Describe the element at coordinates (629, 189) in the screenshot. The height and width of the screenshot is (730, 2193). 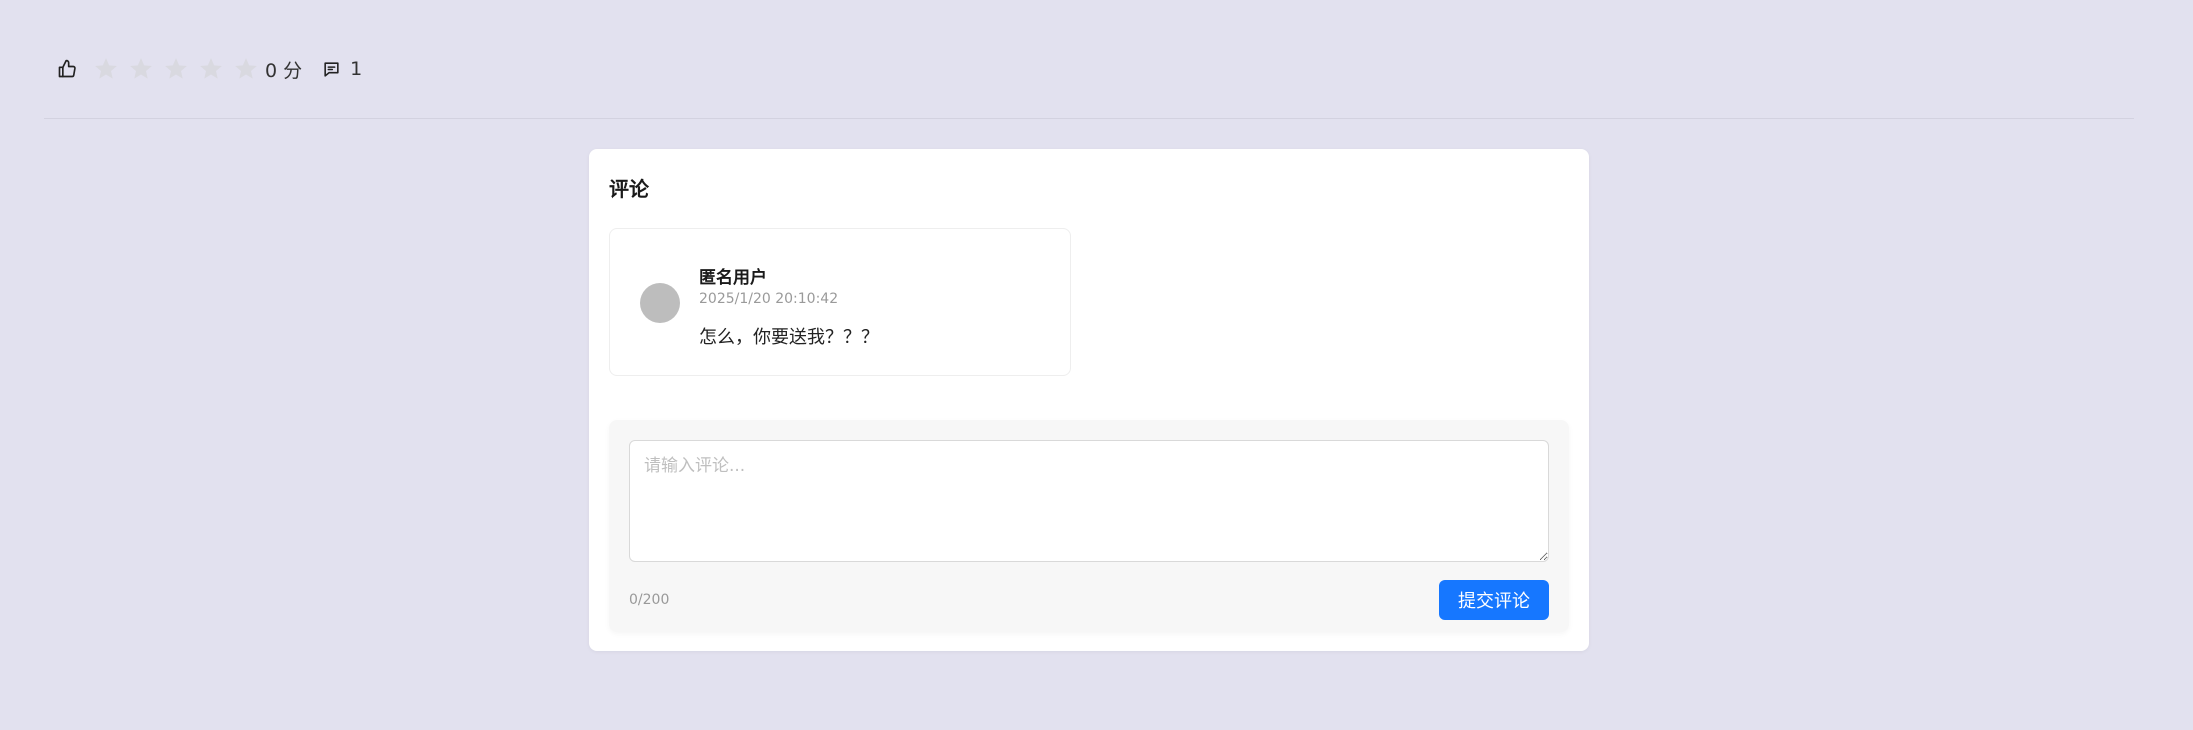
I see `comments-title: 评论` at that location.